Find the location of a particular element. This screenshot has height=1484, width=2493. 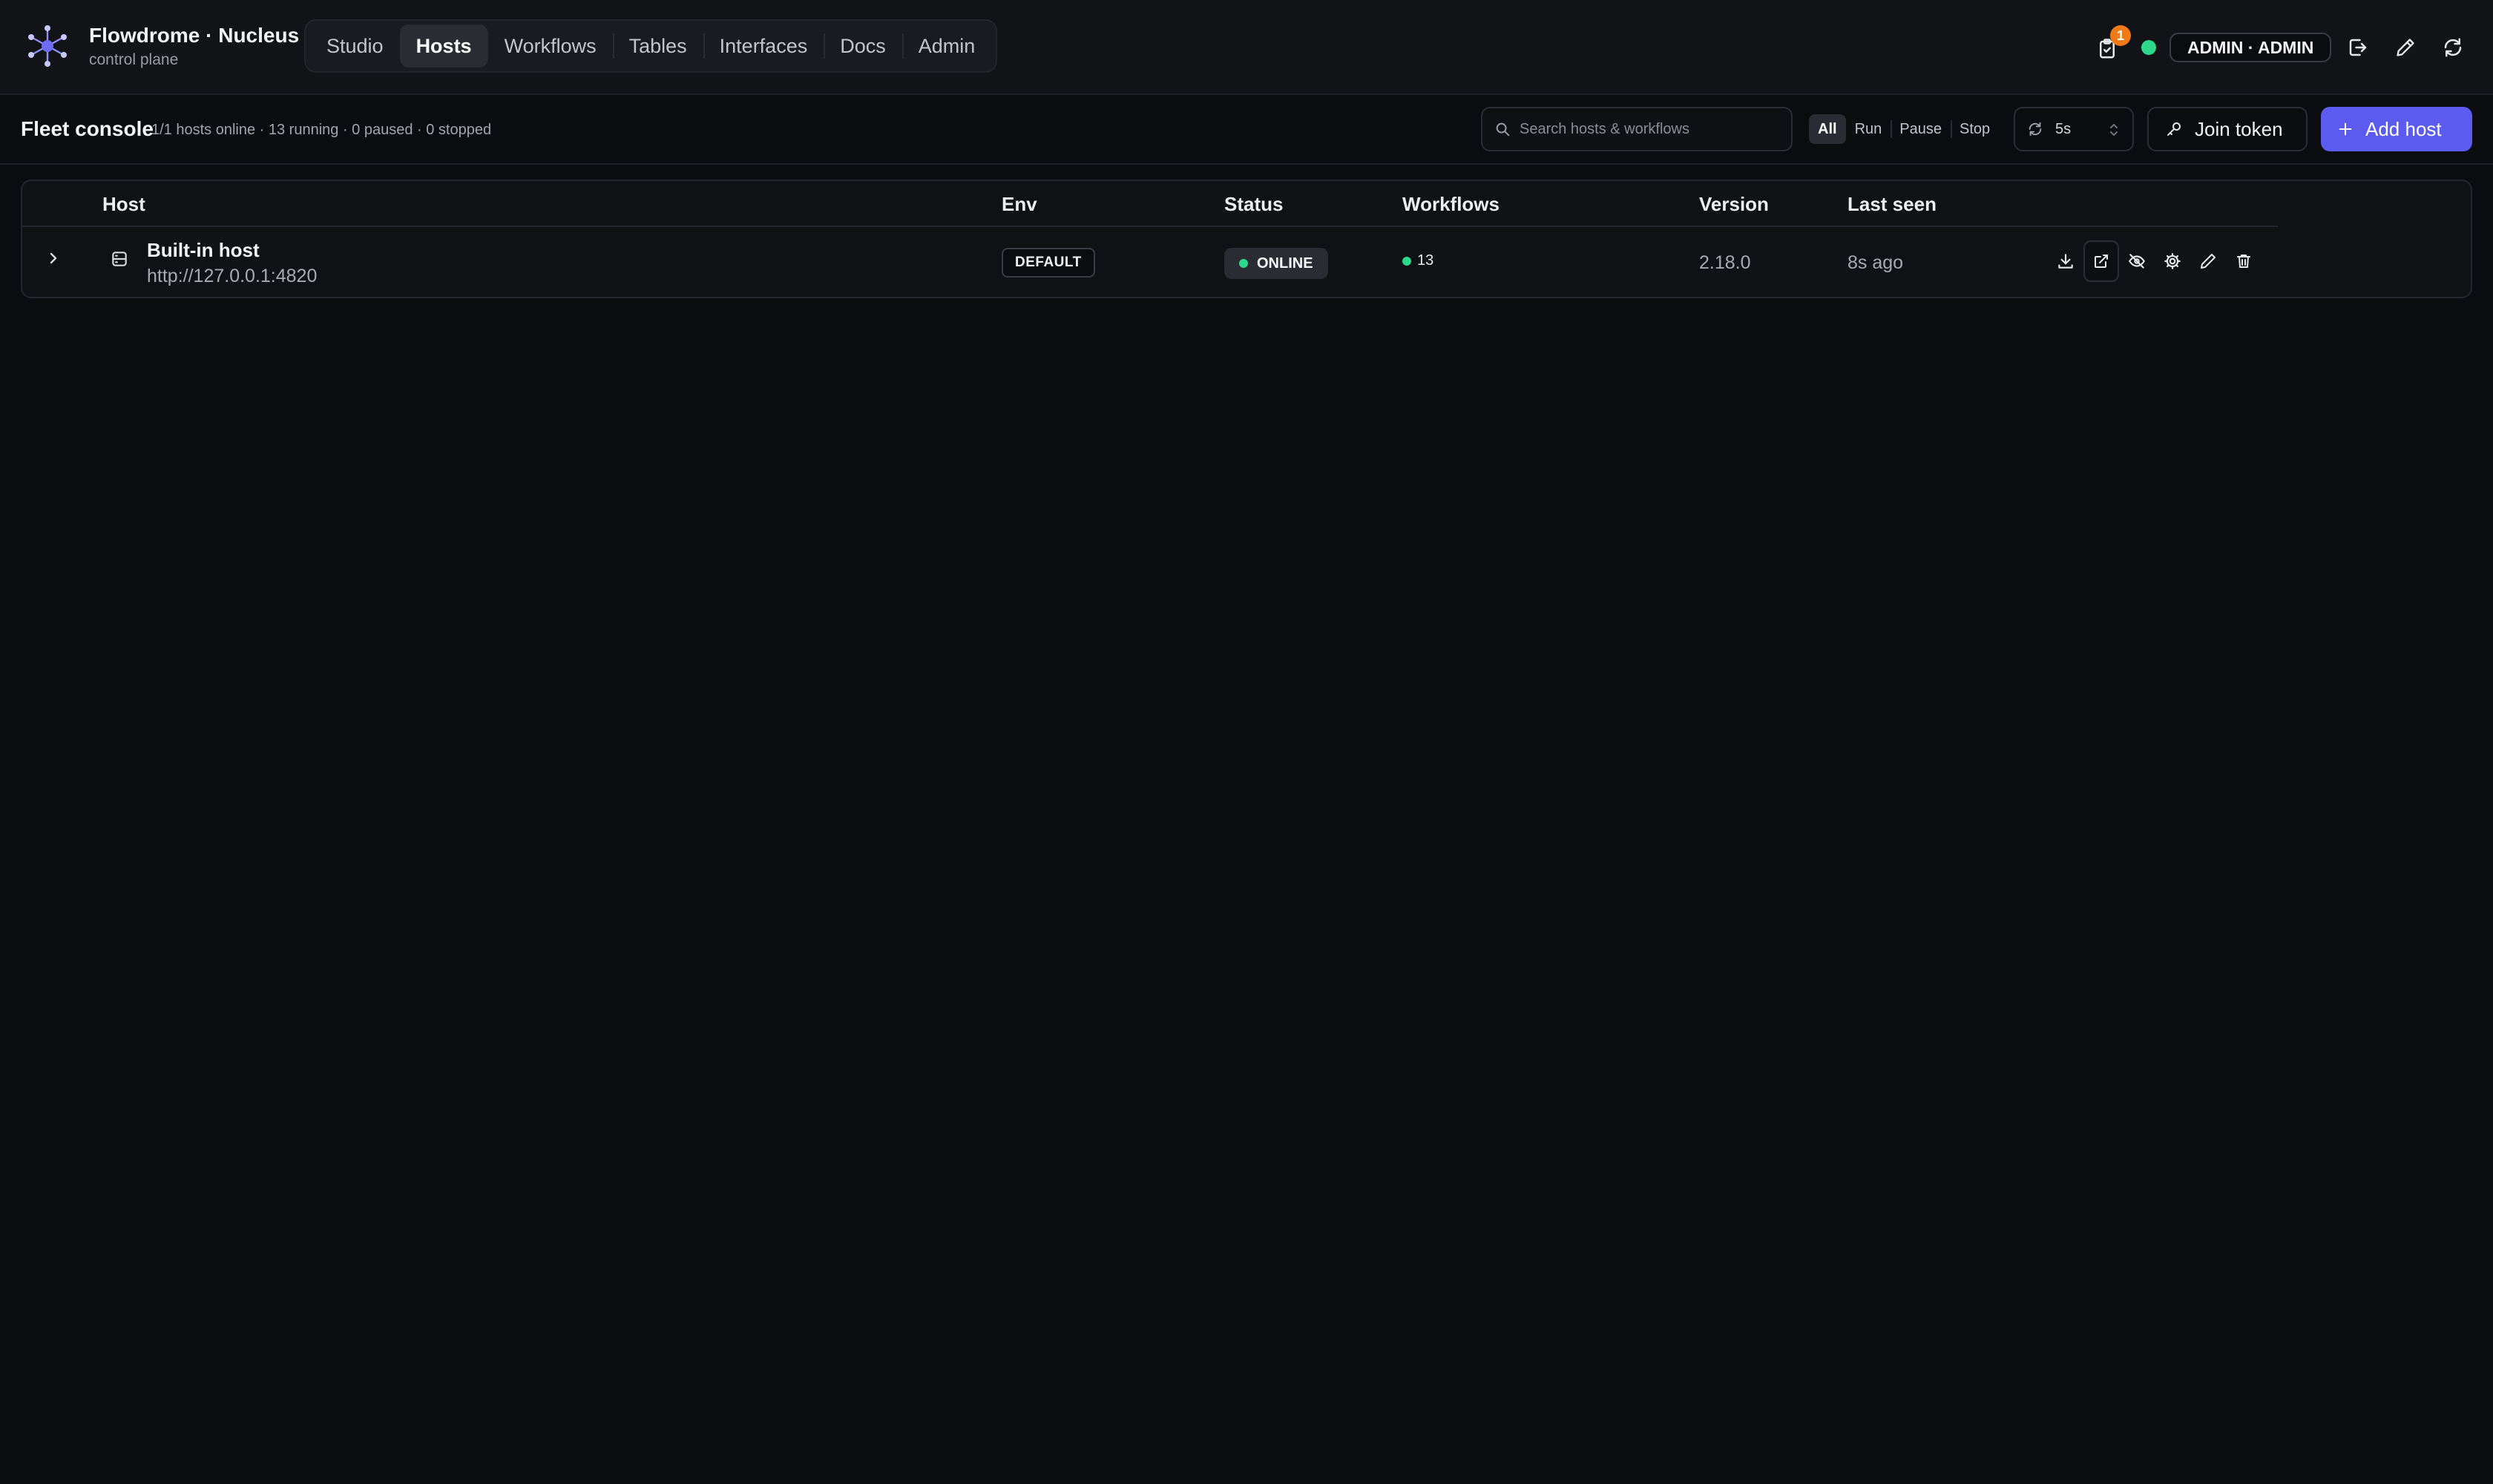

column-last-seen: Last seen is located at coordinates (1892, 204).